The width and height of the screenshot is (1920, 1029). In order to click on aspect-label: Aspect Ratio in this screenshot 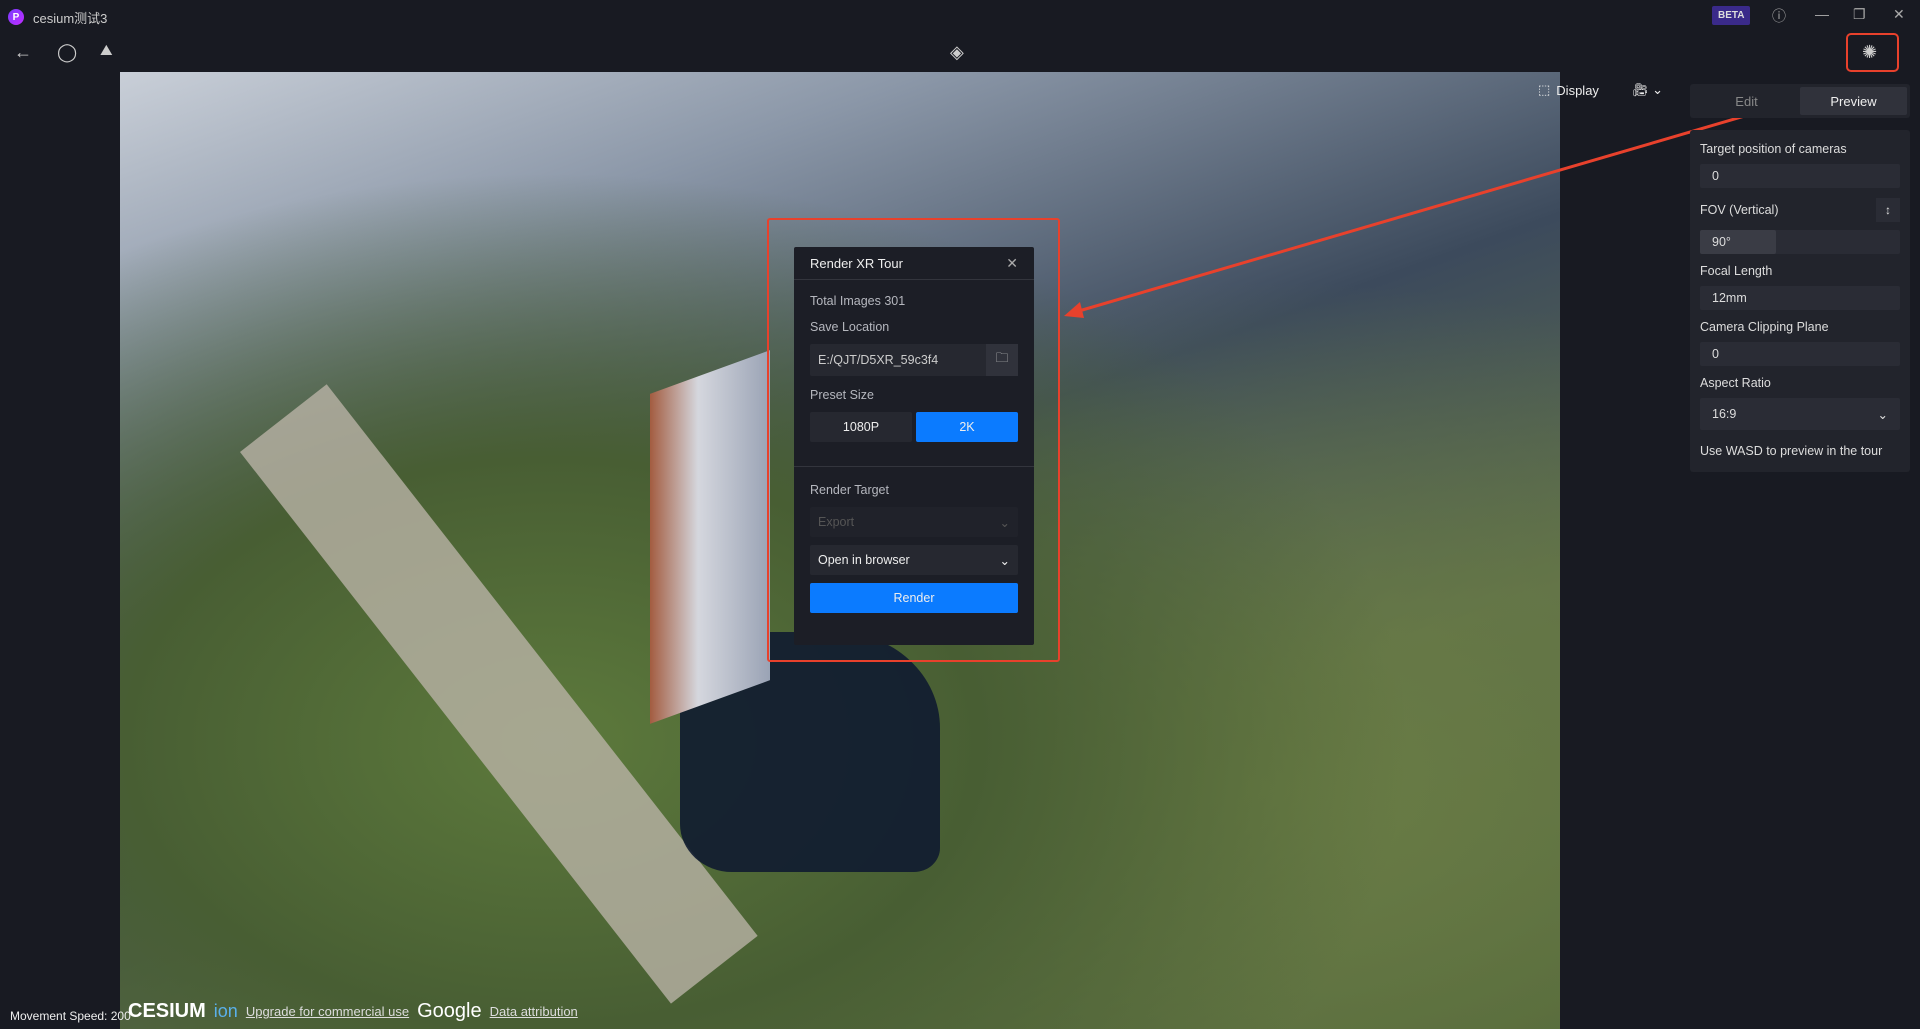, I will do `click(1735, 383)`.